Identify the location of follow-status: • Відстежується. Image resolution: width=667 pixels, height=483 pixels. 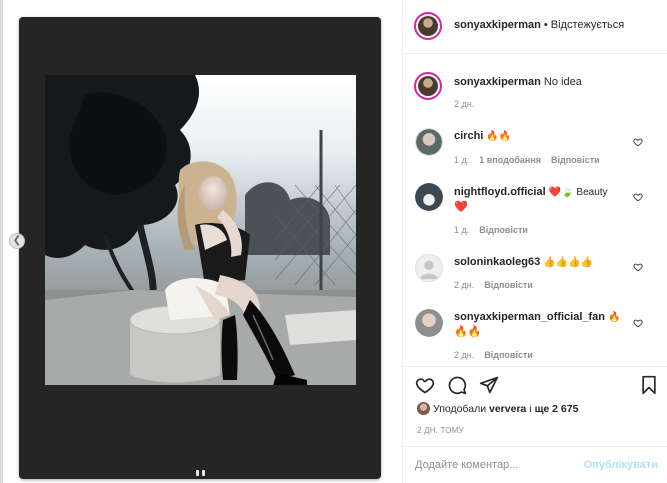
(584, 25).